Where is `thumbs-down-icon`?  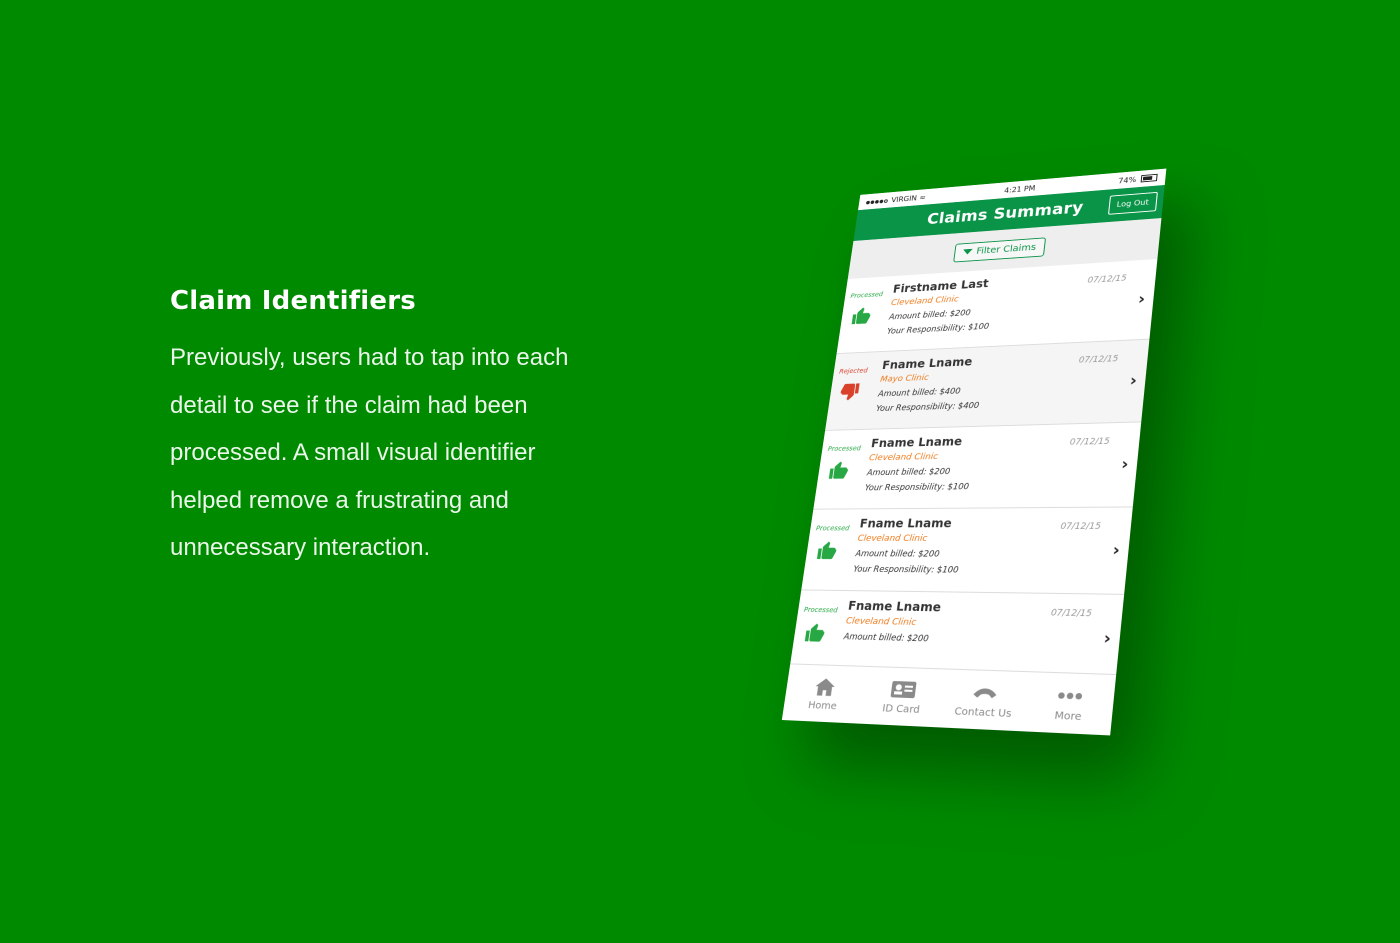
thumbs-down-icon is located at coordinates (849, 392).